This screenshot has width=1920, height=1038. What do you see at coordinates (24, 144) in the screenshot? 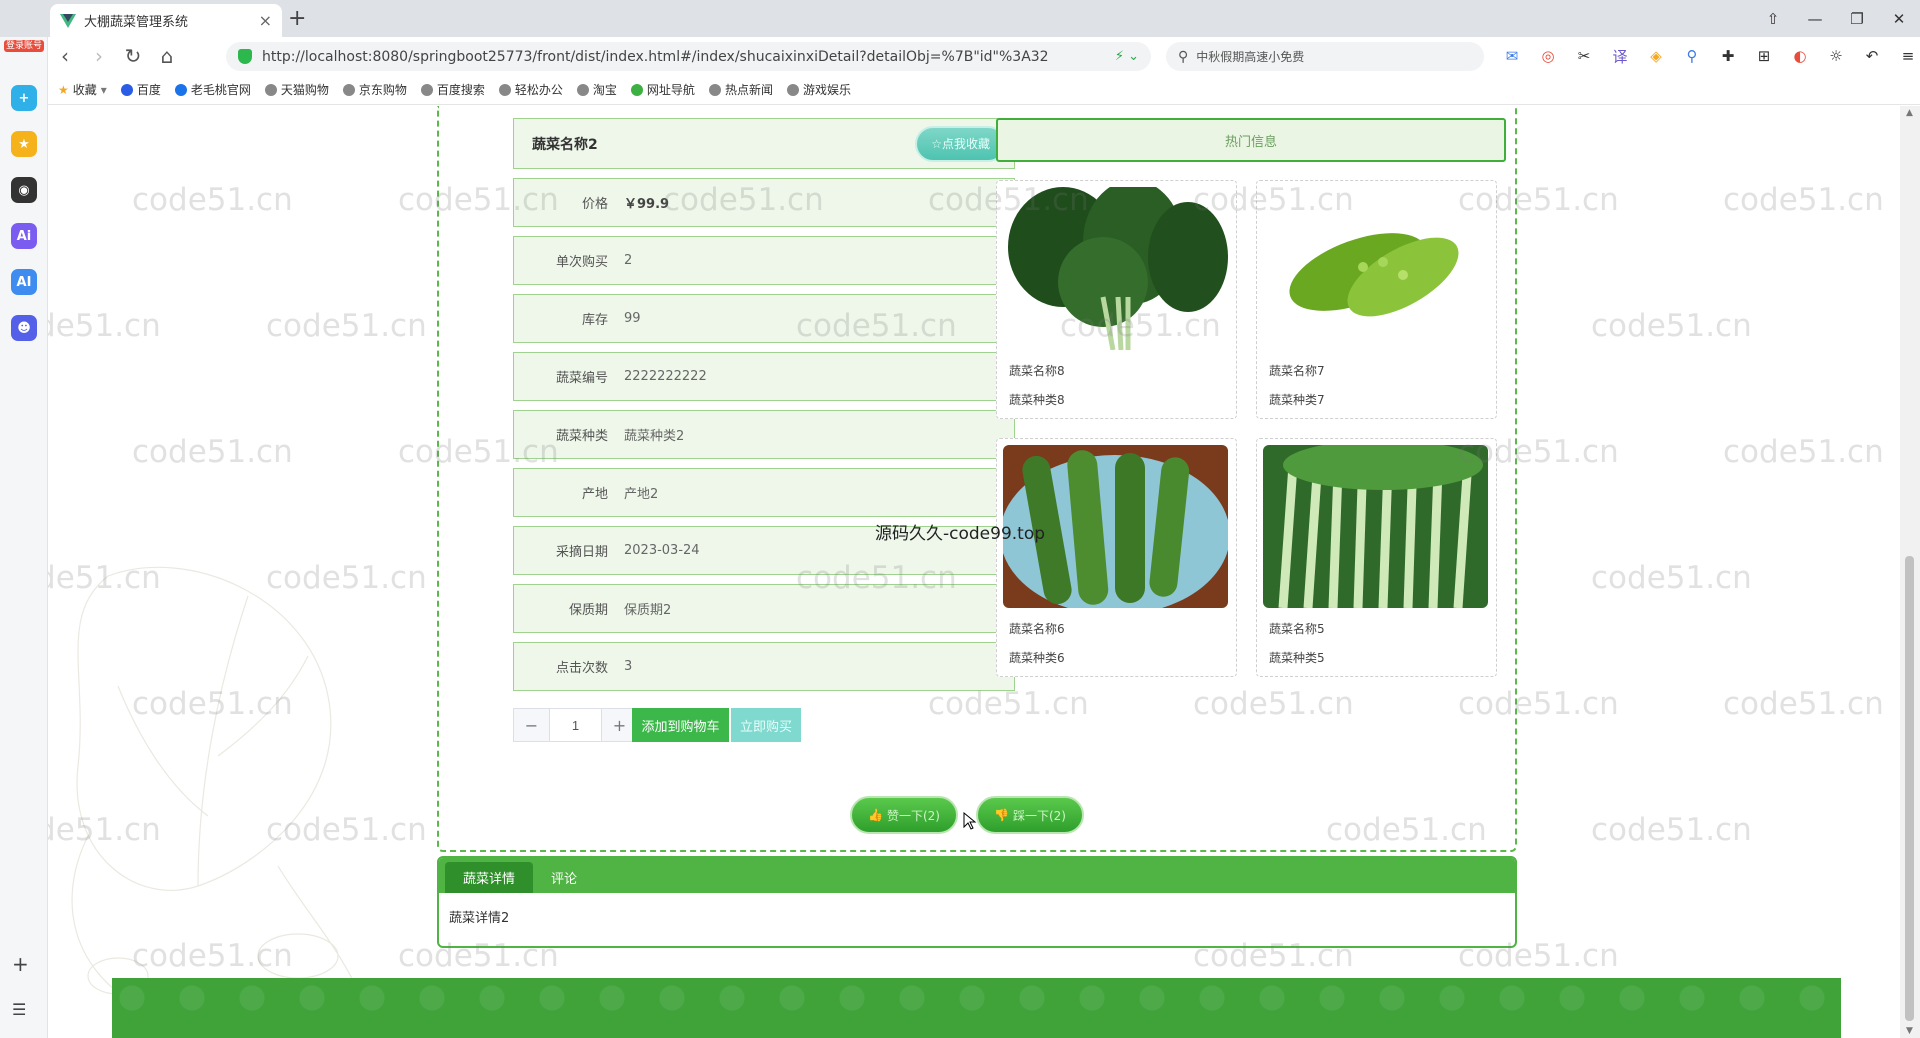
I see `favorites-star-icon: ★` at bounding box center [24, 144].